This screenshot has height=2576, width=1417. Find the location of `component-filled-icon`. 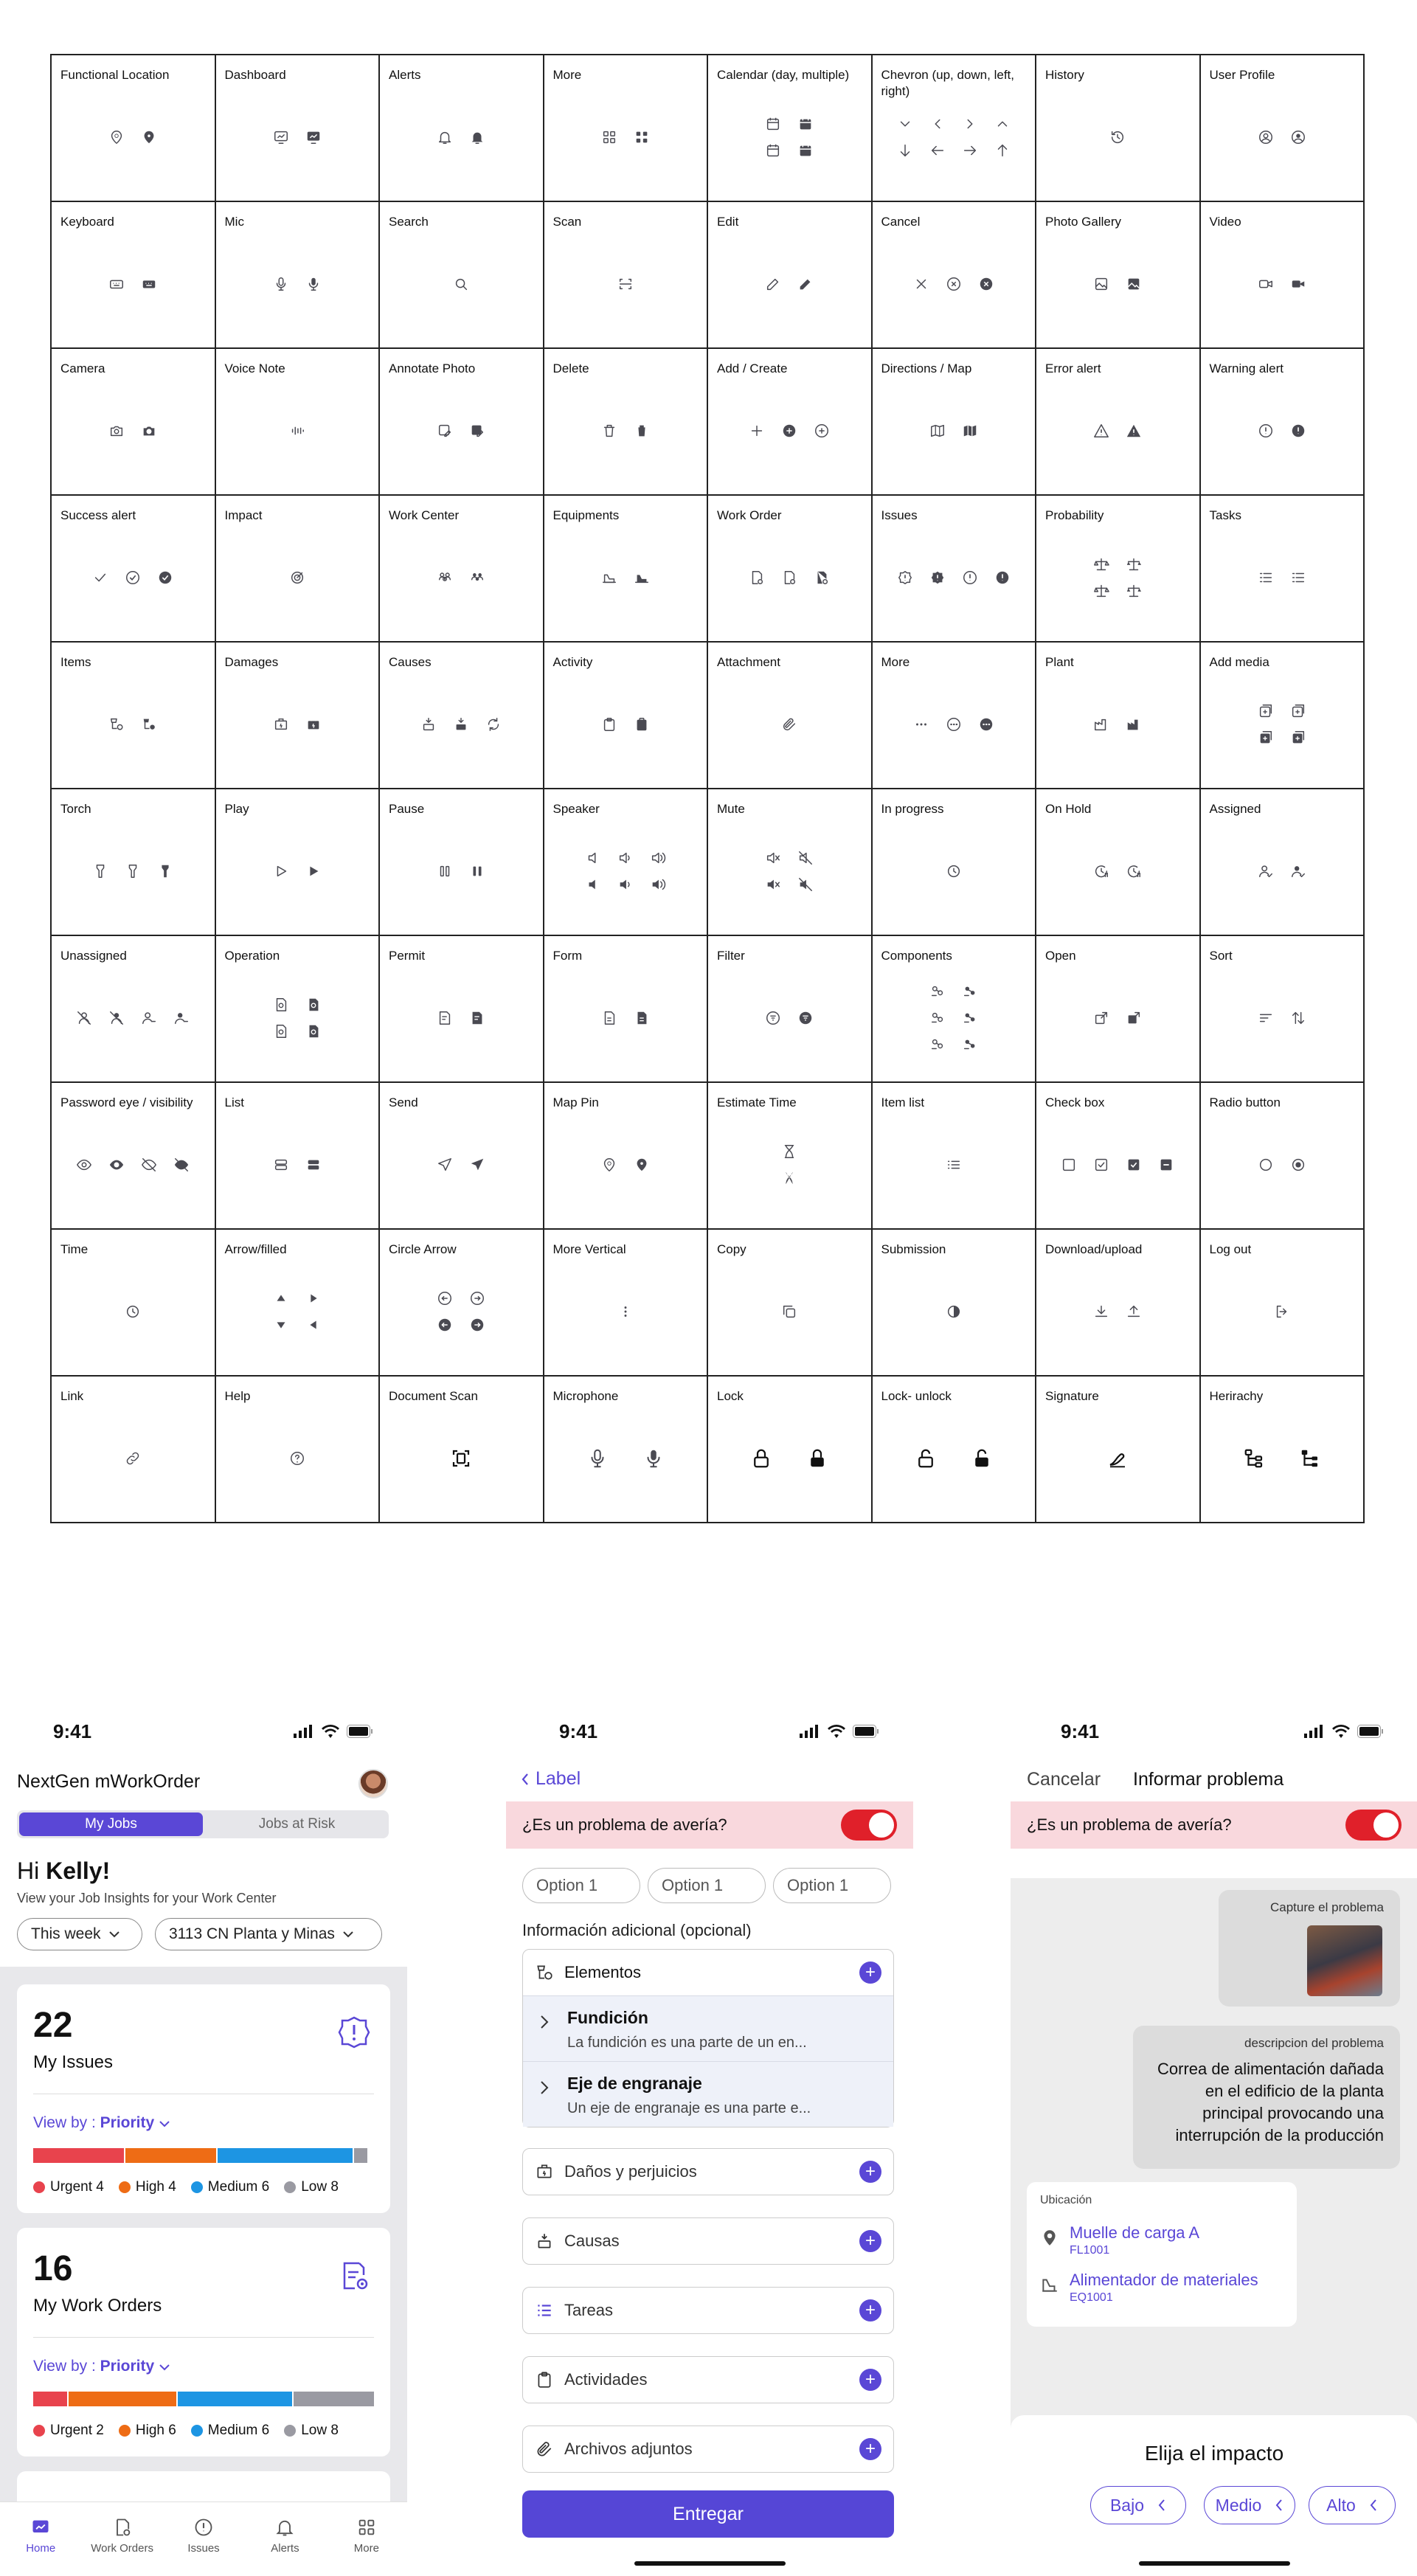

component-filled-icon is located at coordinates (970, 992).